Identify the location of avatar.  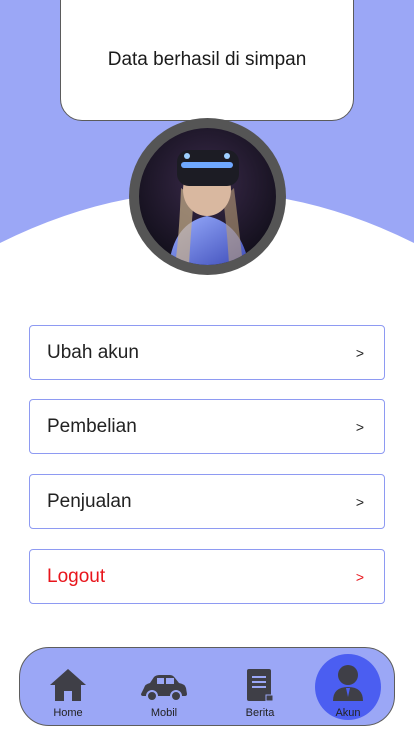
(207, 196).